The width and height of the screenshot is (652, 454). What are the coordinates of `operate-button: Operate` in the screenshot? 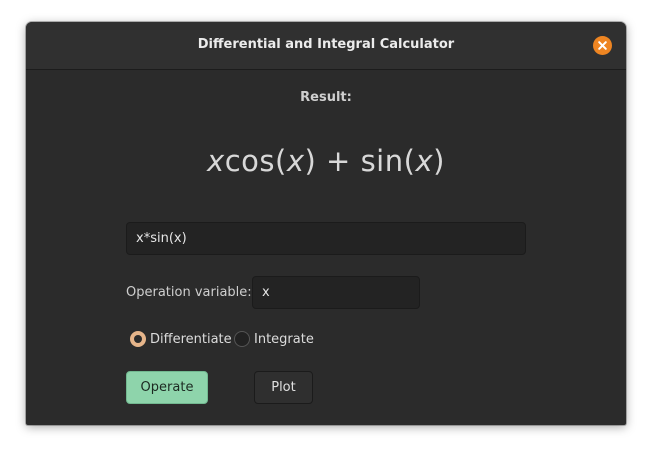 It's located at (167, 387).